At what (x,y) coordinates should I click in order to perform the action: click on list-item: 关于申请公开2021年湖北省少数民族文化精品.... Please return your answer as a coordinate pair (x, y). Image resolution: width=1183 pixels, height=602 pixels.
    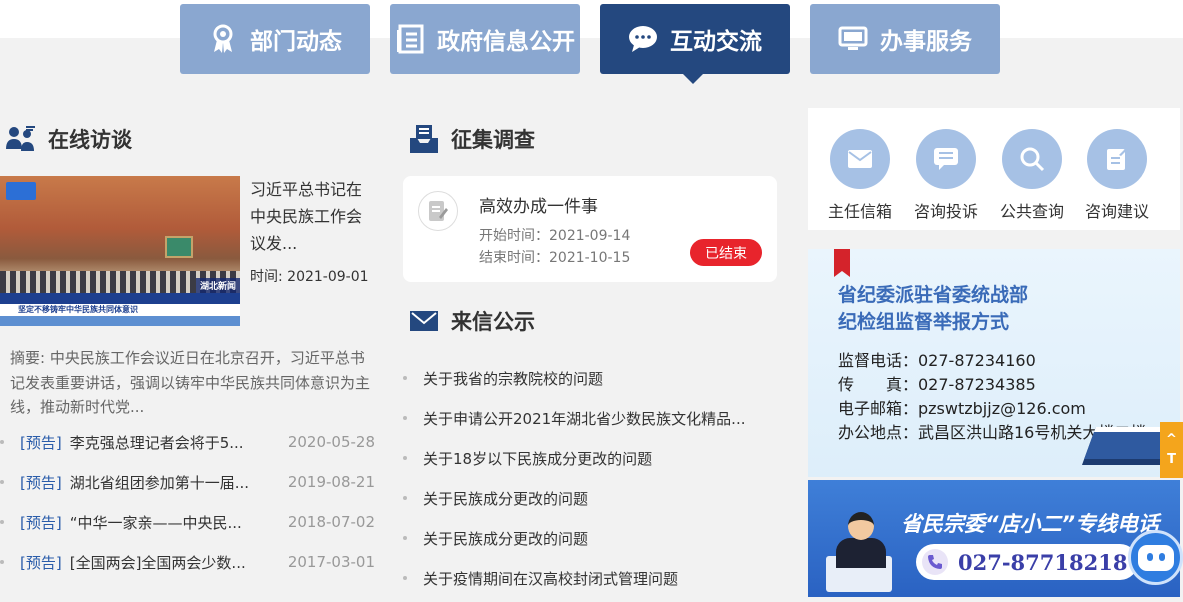
    Looking at the image, I should click on (590, 418).